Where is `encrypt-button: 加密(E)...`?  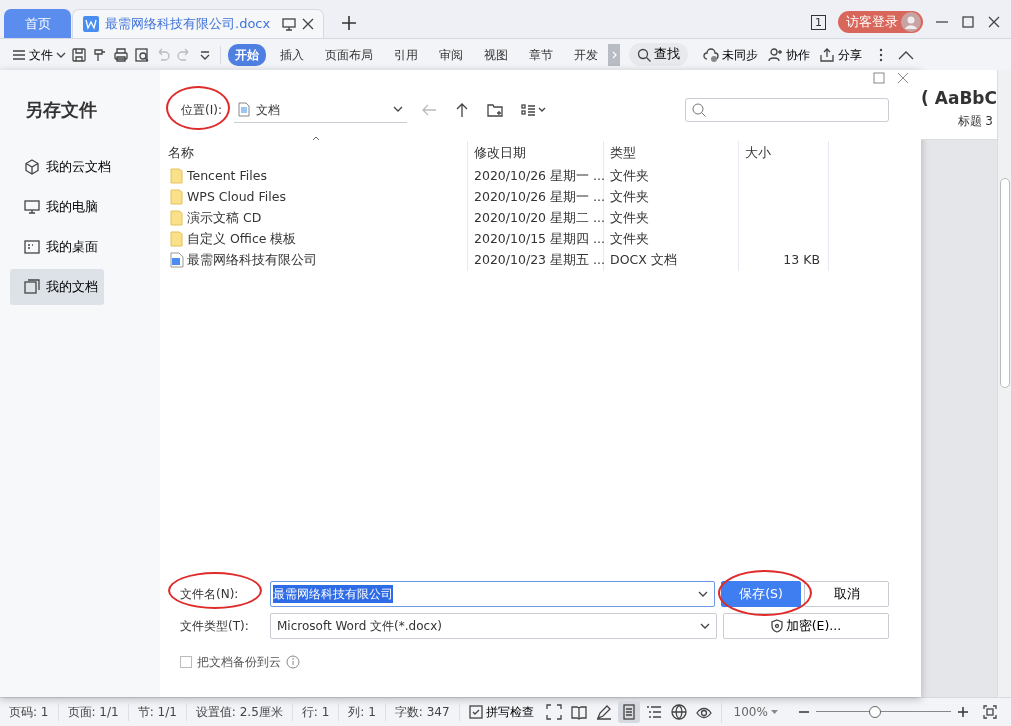
encrypt-button: 加密(E)... is located at coordinates (806, 626).